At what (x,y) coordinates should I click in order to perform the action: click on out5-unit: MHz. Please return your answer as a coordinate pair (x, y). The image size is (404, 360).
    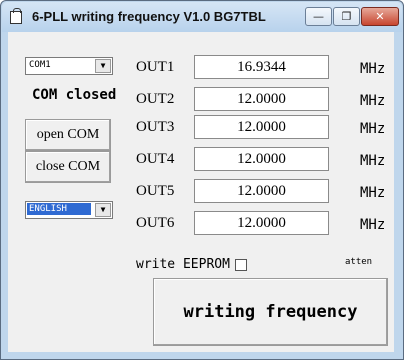
    Looking at the image, I should click on (373, 193).